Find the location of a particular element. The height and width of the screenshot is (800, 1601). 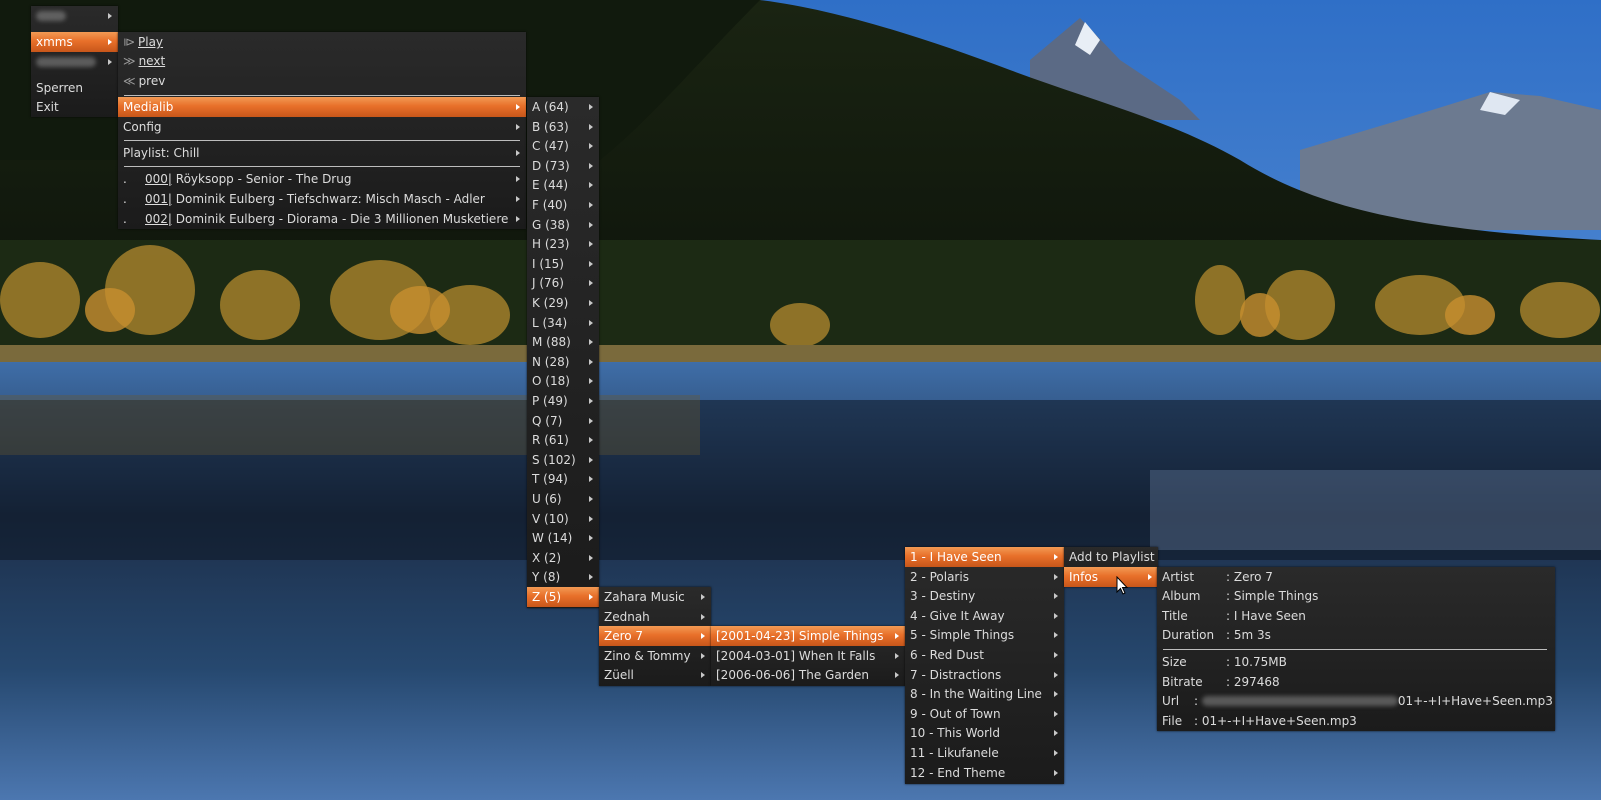

track-item: 1 - I Have Seen is located at coordinates (984, 557).